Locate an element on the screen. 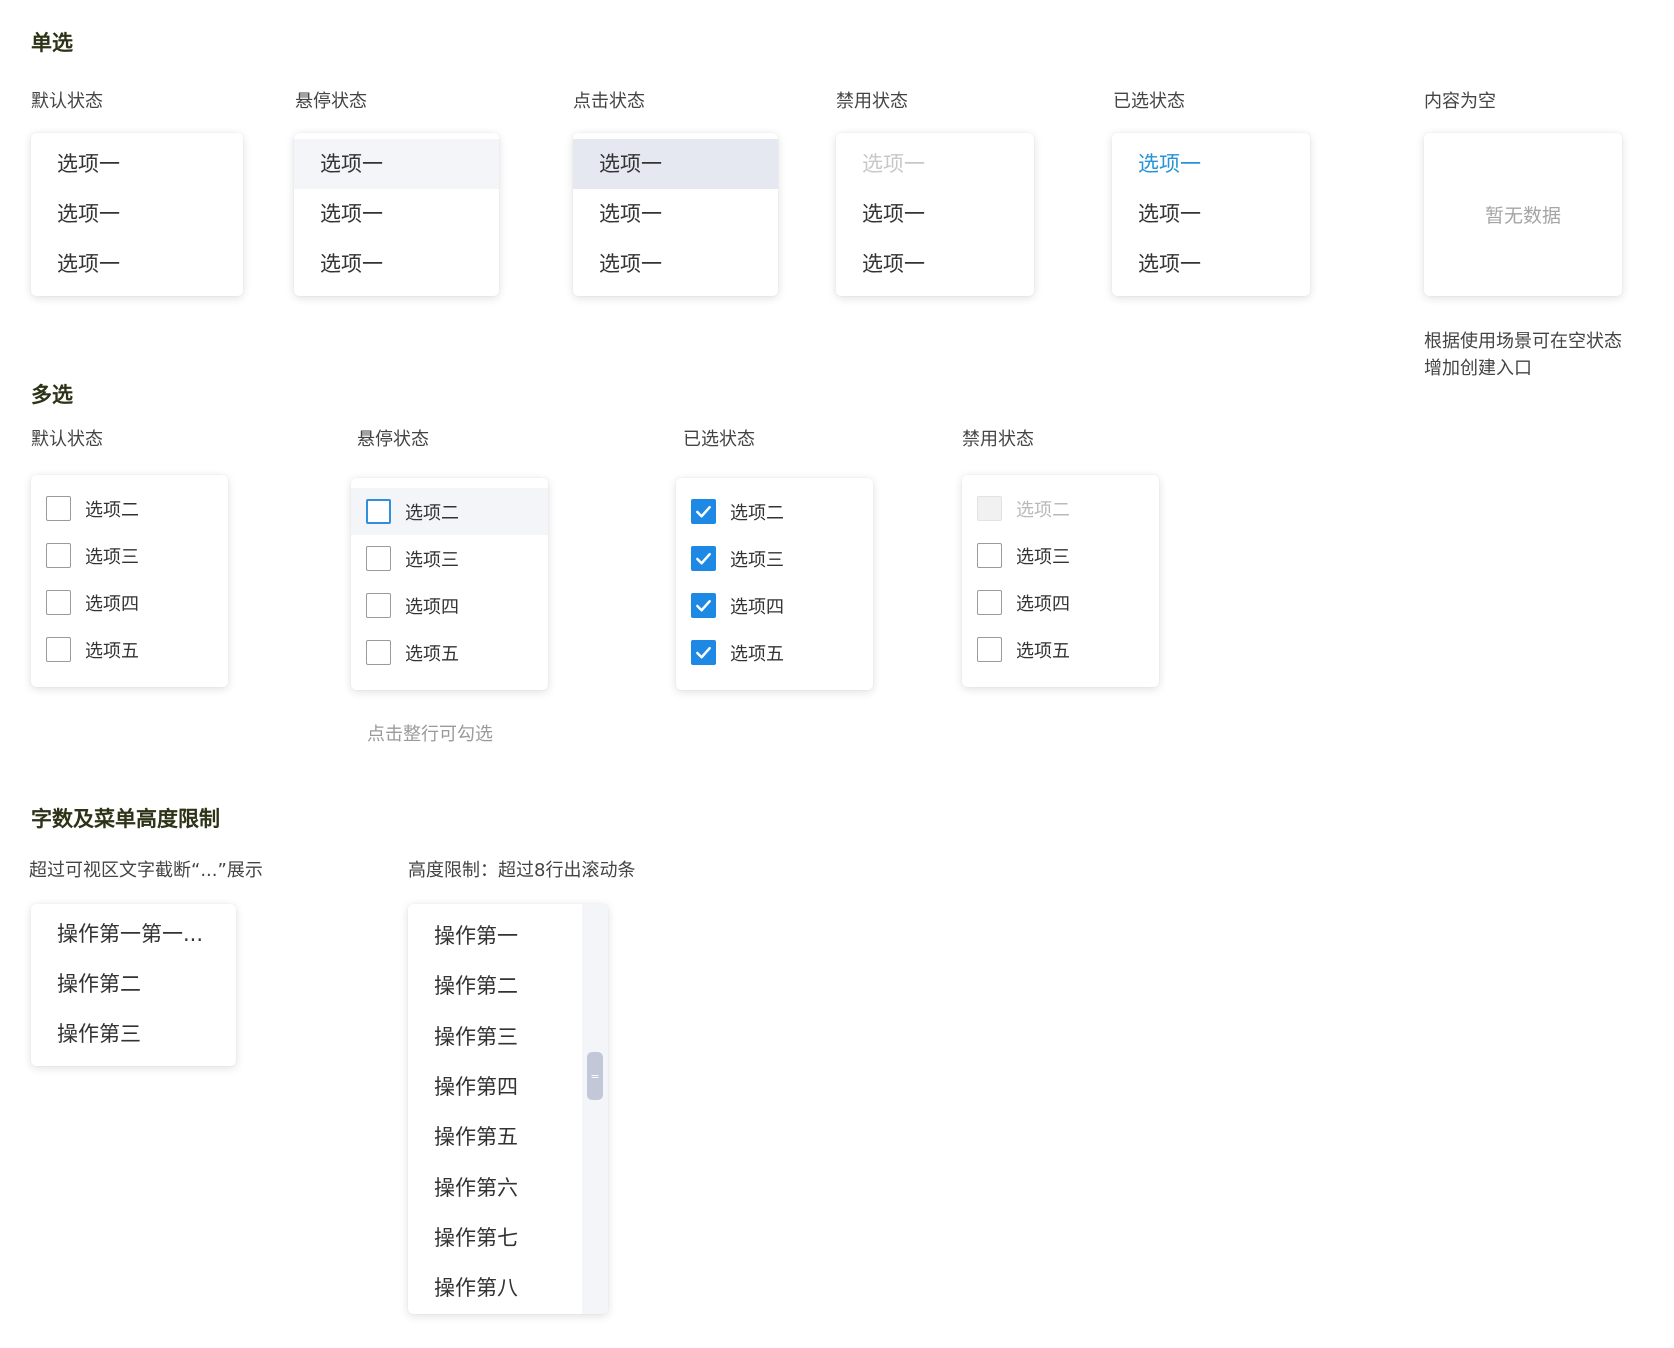 The image size is (1674, 1348). multi-disabled-menu: 选项二 选项三 选项四 选项五 is located at coordinates (1060, 581).